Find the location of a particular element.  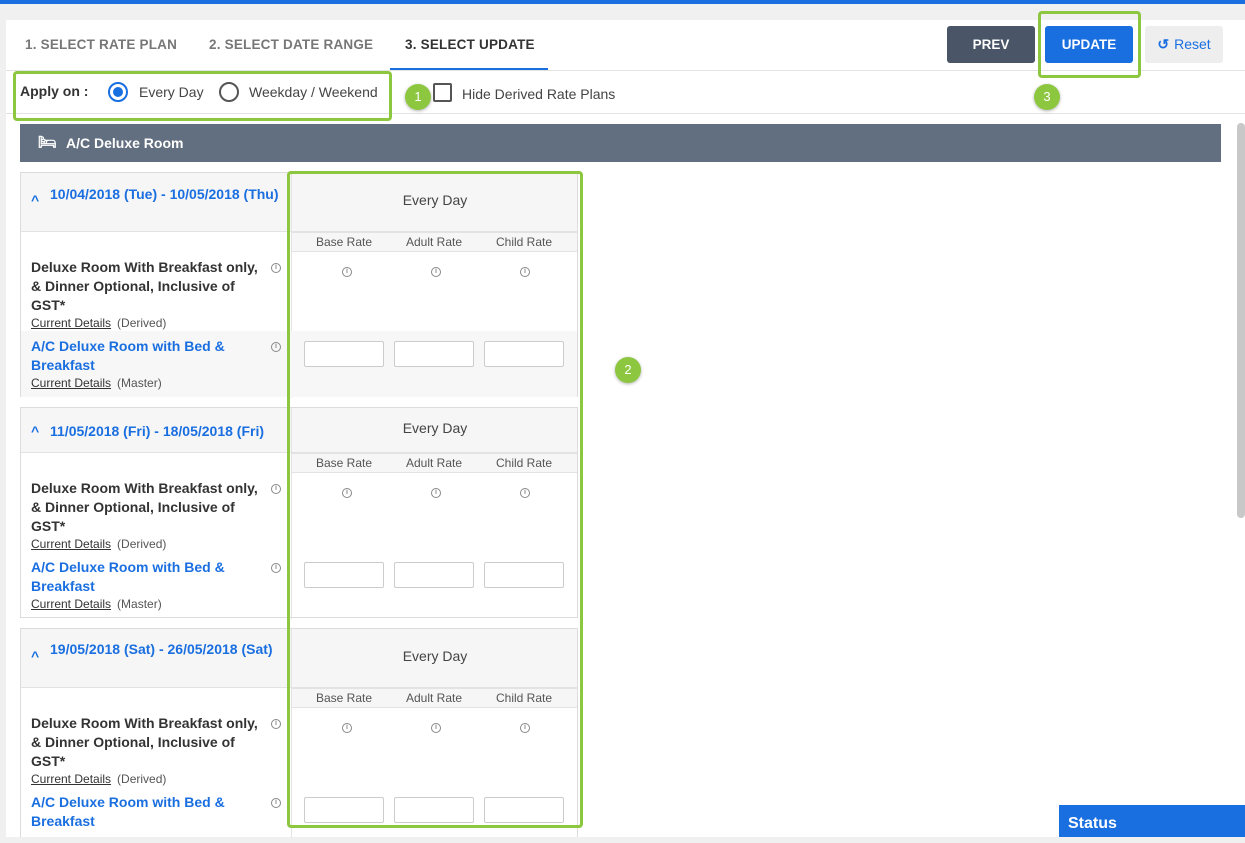

active-tab-indicator is located at coordinates (469, 69).